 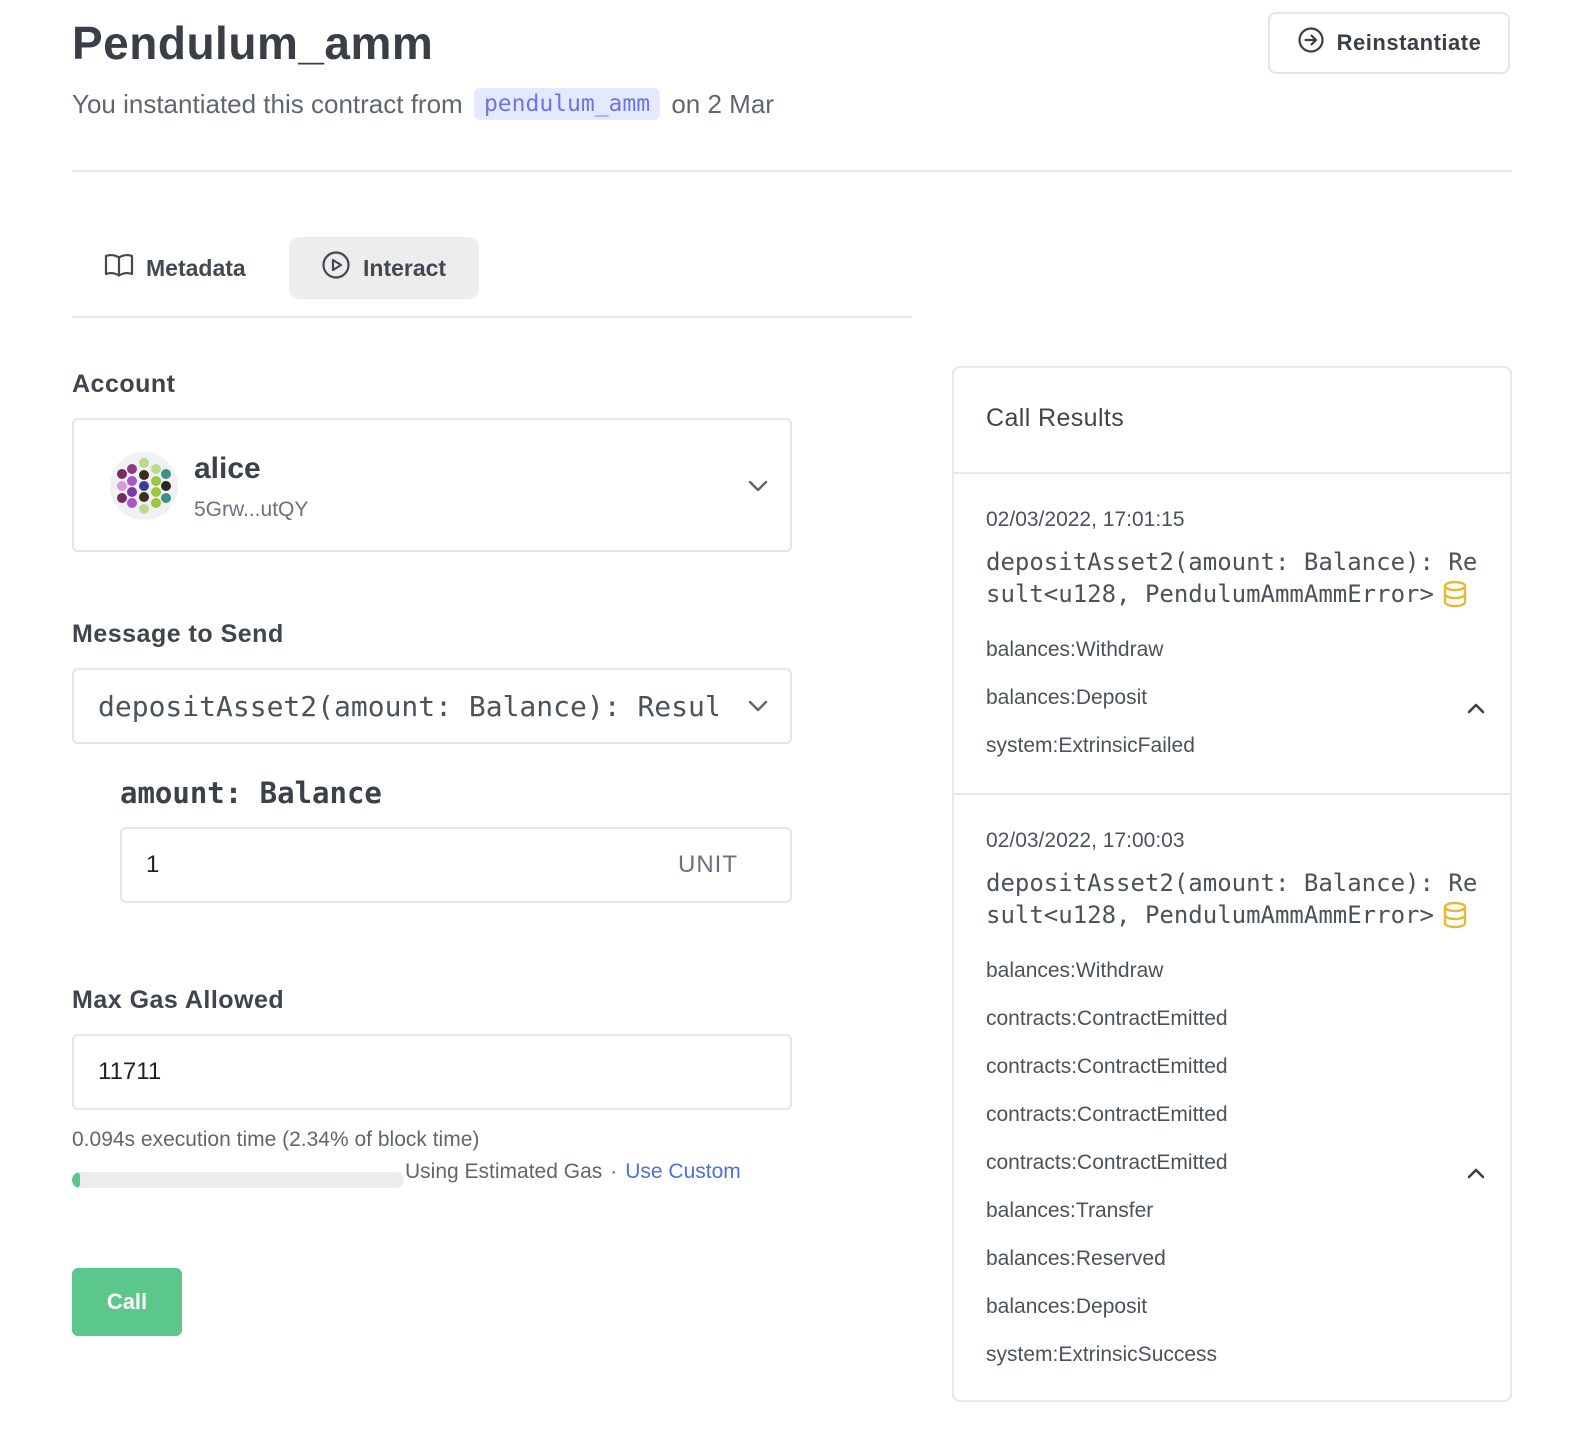 I want to click on result-event: system:ExtrinsicFailed, so click(x=1090, y=745).